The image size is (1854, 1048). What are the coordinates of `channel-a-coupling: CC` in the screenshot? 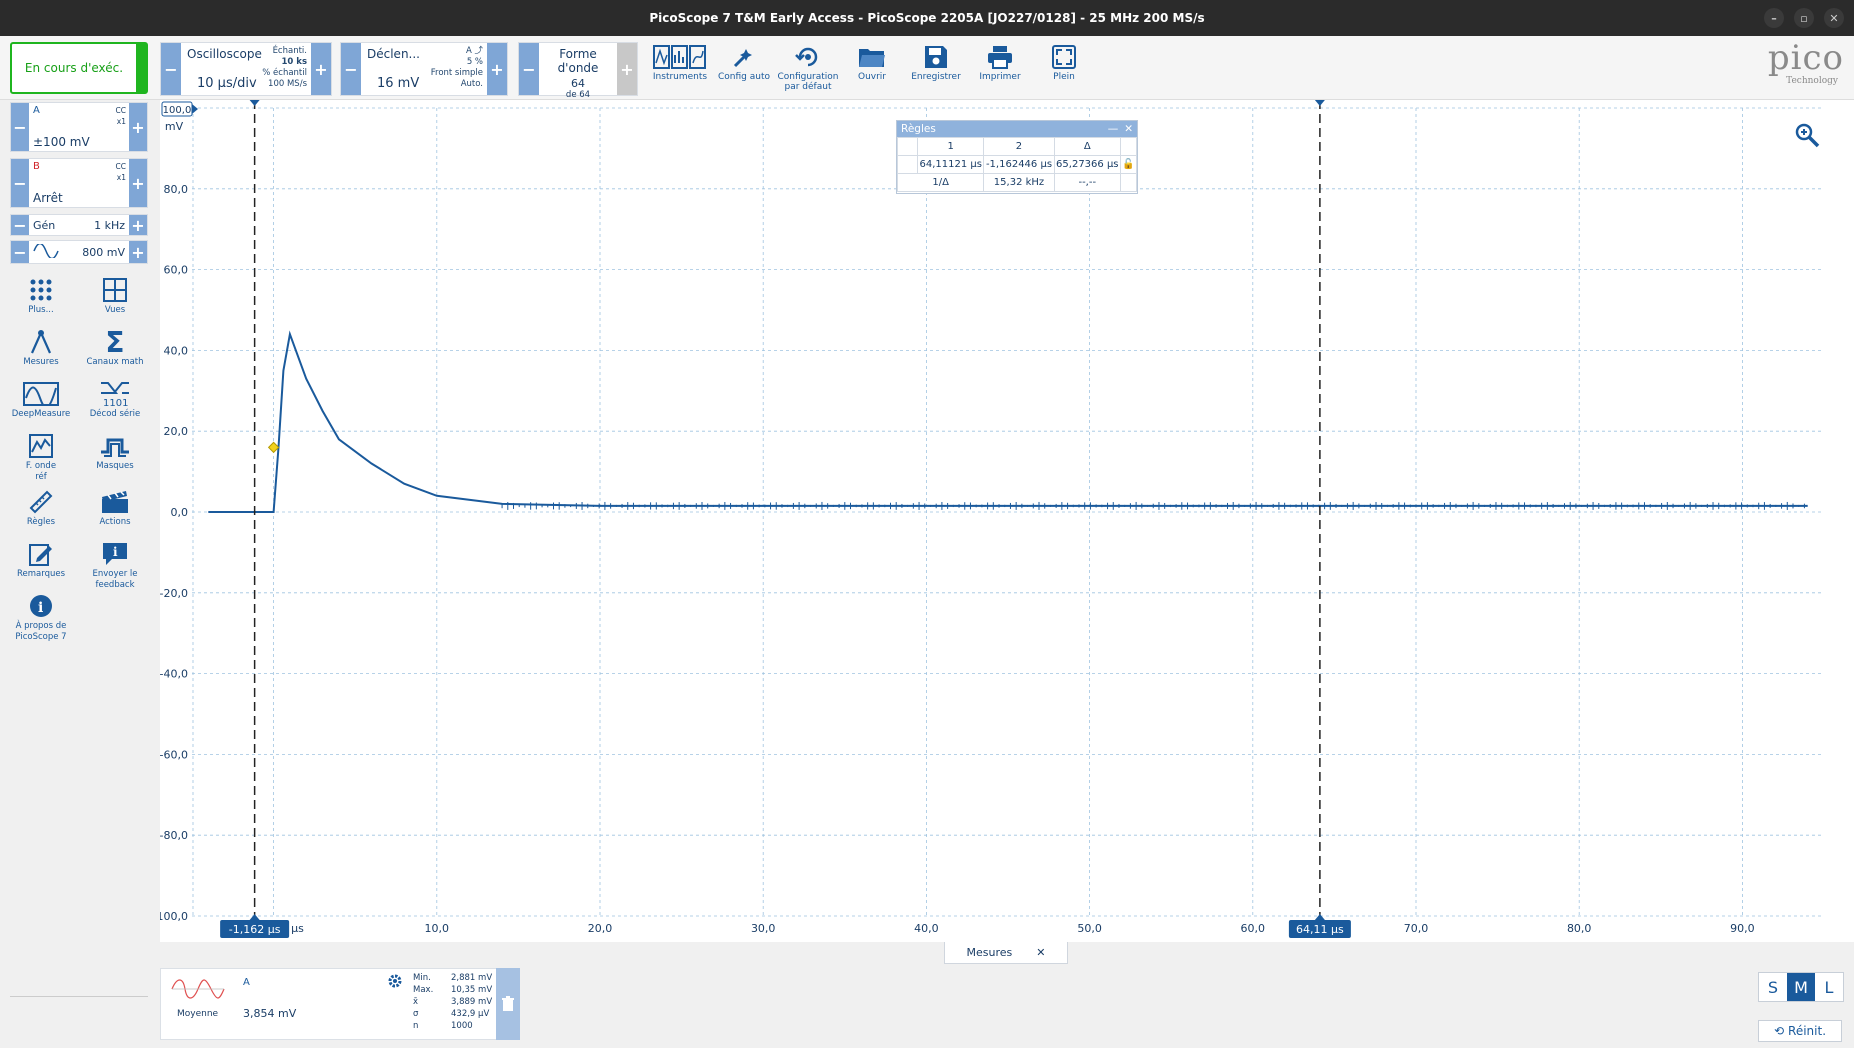 It's located at (121, 110).